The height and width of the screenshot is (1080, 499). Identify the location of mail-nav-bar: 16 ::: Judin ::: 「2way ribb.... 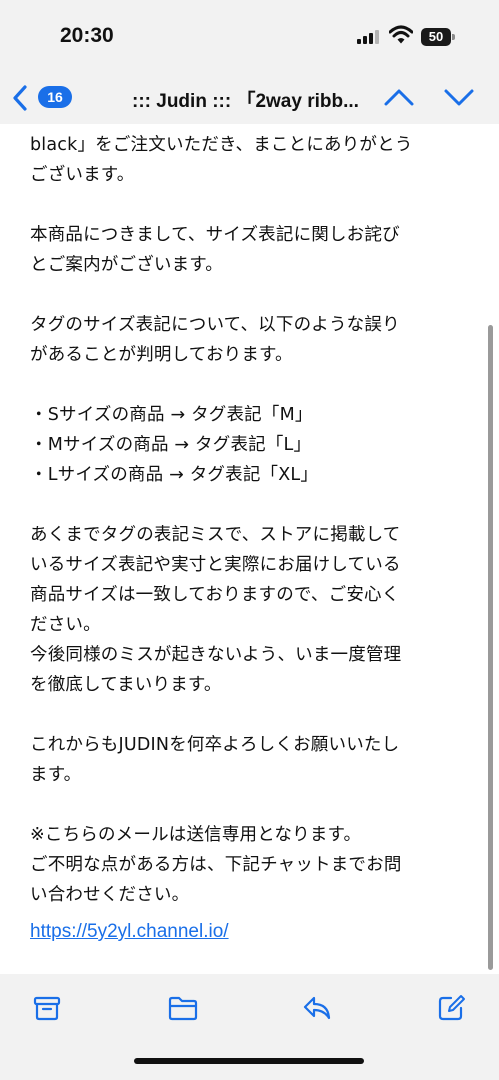
(249, 98).